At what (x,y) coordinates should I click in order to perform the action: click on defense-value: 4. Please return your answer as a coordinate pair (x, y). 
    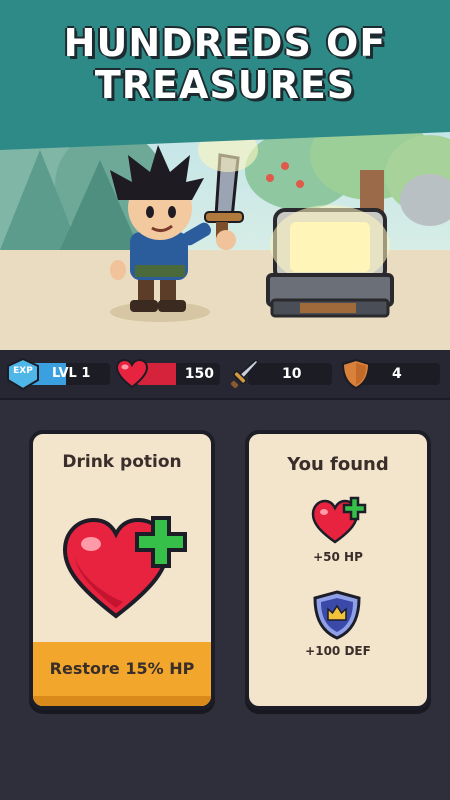
    Looking at the image, I should click on (397, 374).